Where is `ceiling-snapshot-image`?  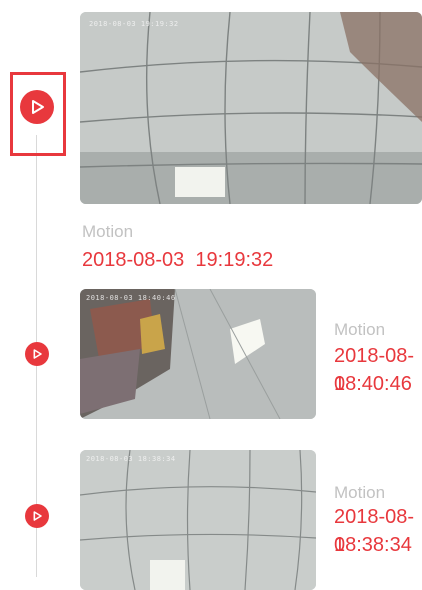 ceiling-snapshot-image is located at coordinates (198, 520).